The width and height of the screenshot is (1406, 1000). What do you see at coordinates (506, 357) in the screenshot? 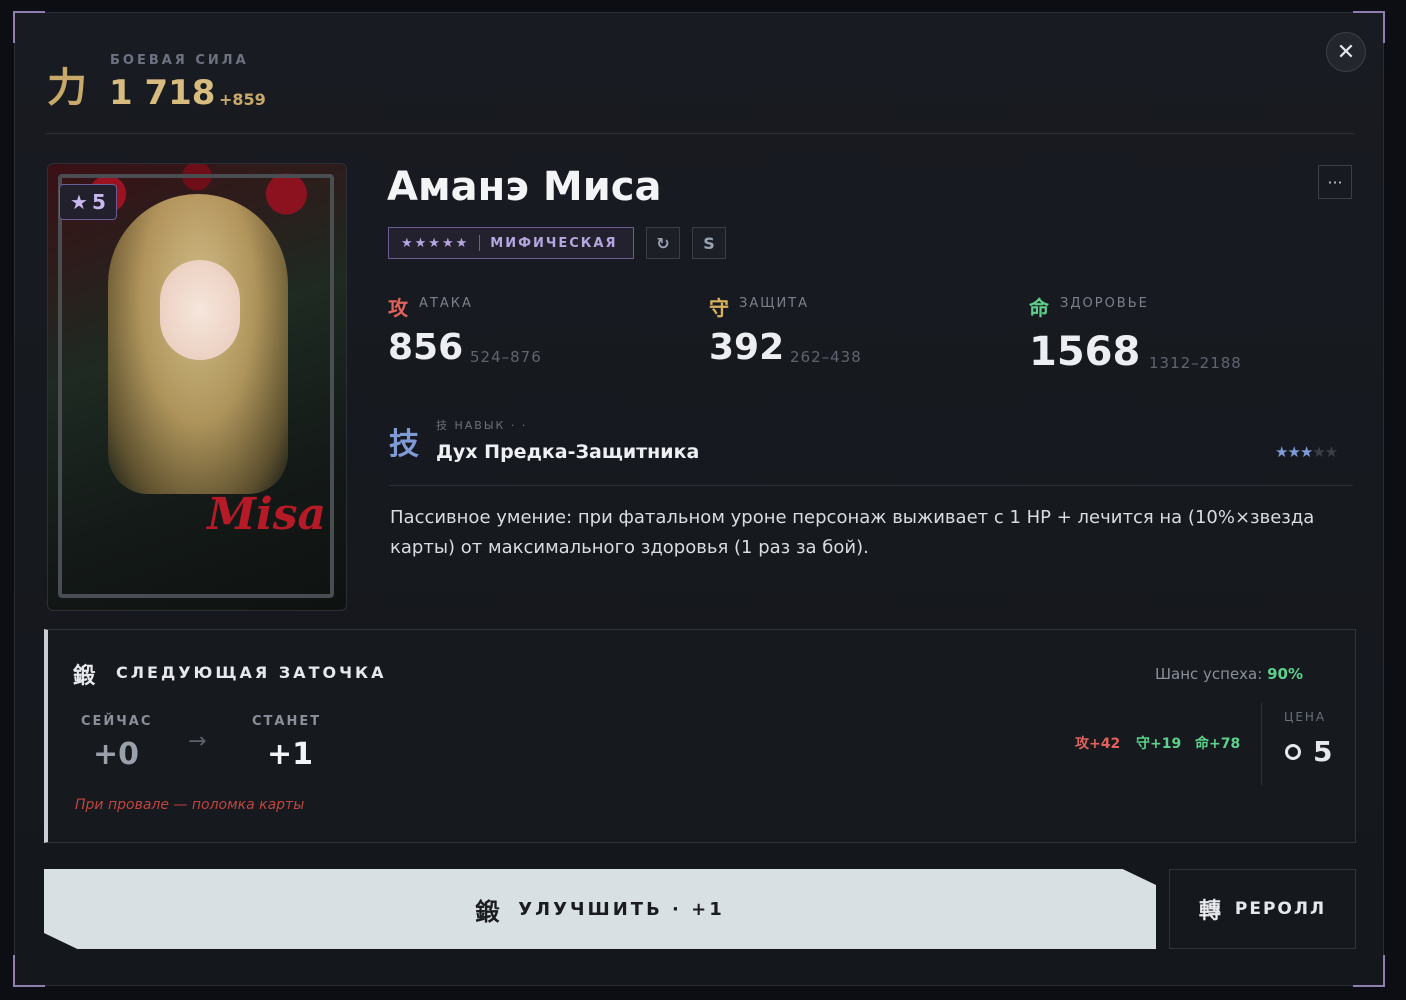
I see `attack-range: 524–876` at bounding box center [506, 357].